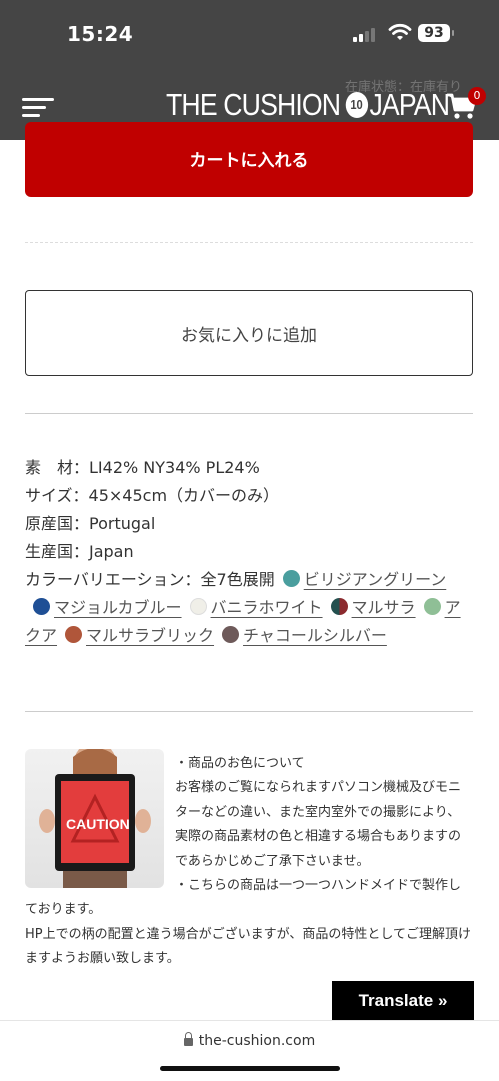  I want to click on color-option: マジョルカブルー, so click(103, 607).